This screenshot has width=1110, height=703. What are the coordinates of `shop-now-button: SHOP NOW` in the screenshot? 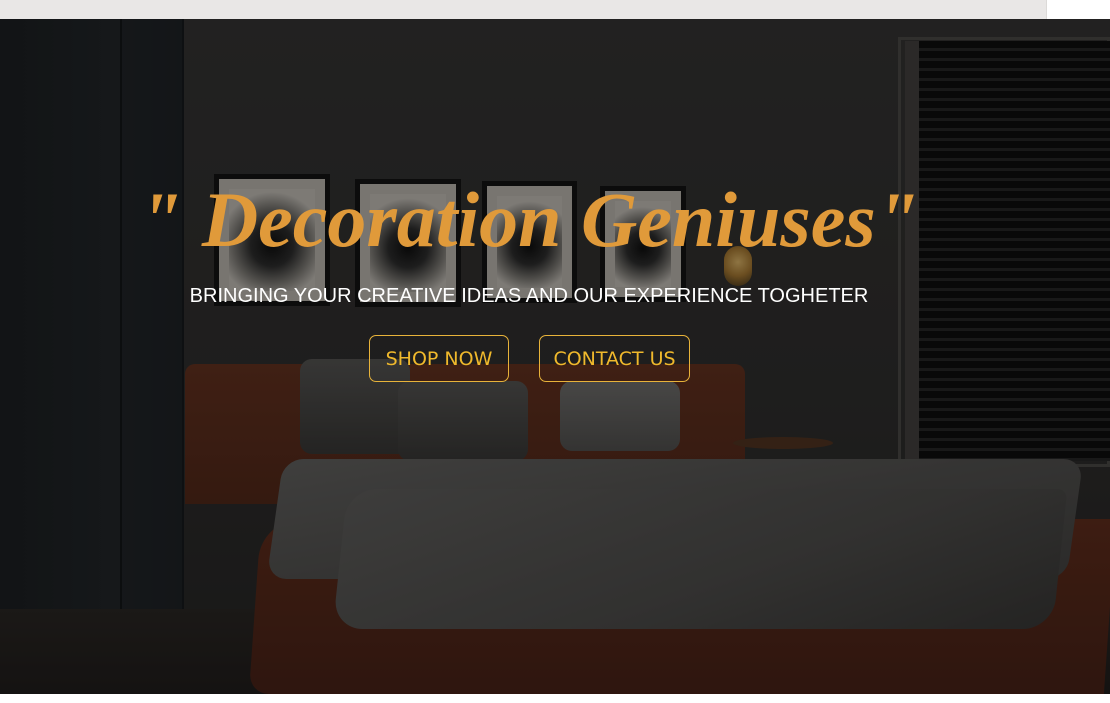 It's located at (439, 358).